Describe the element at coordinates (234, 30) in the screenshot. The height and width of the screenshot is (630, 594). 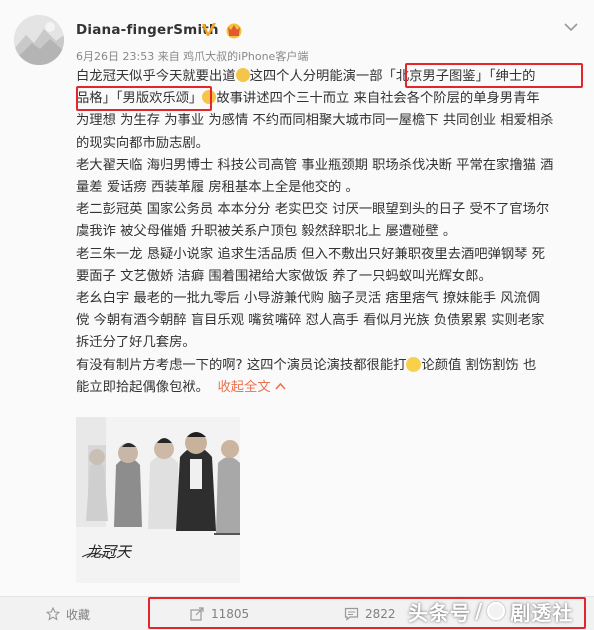
I see `crown-member-icon` at that location.